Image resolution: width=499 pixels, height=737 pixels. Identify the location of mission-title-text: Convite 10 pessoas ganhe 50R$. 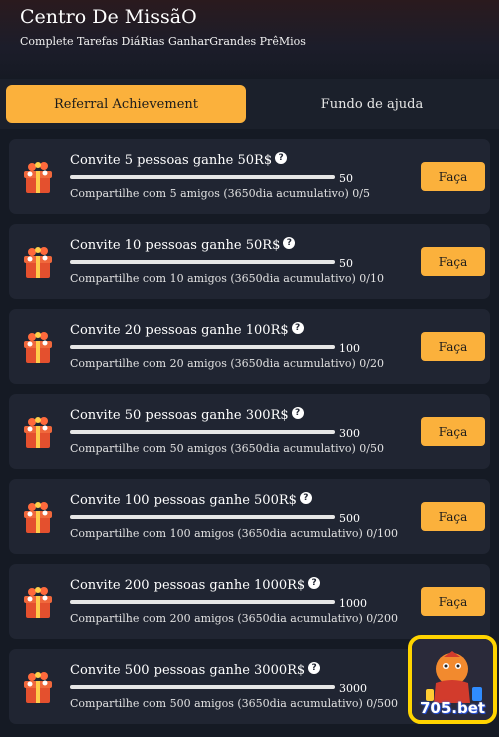
(175, 245).